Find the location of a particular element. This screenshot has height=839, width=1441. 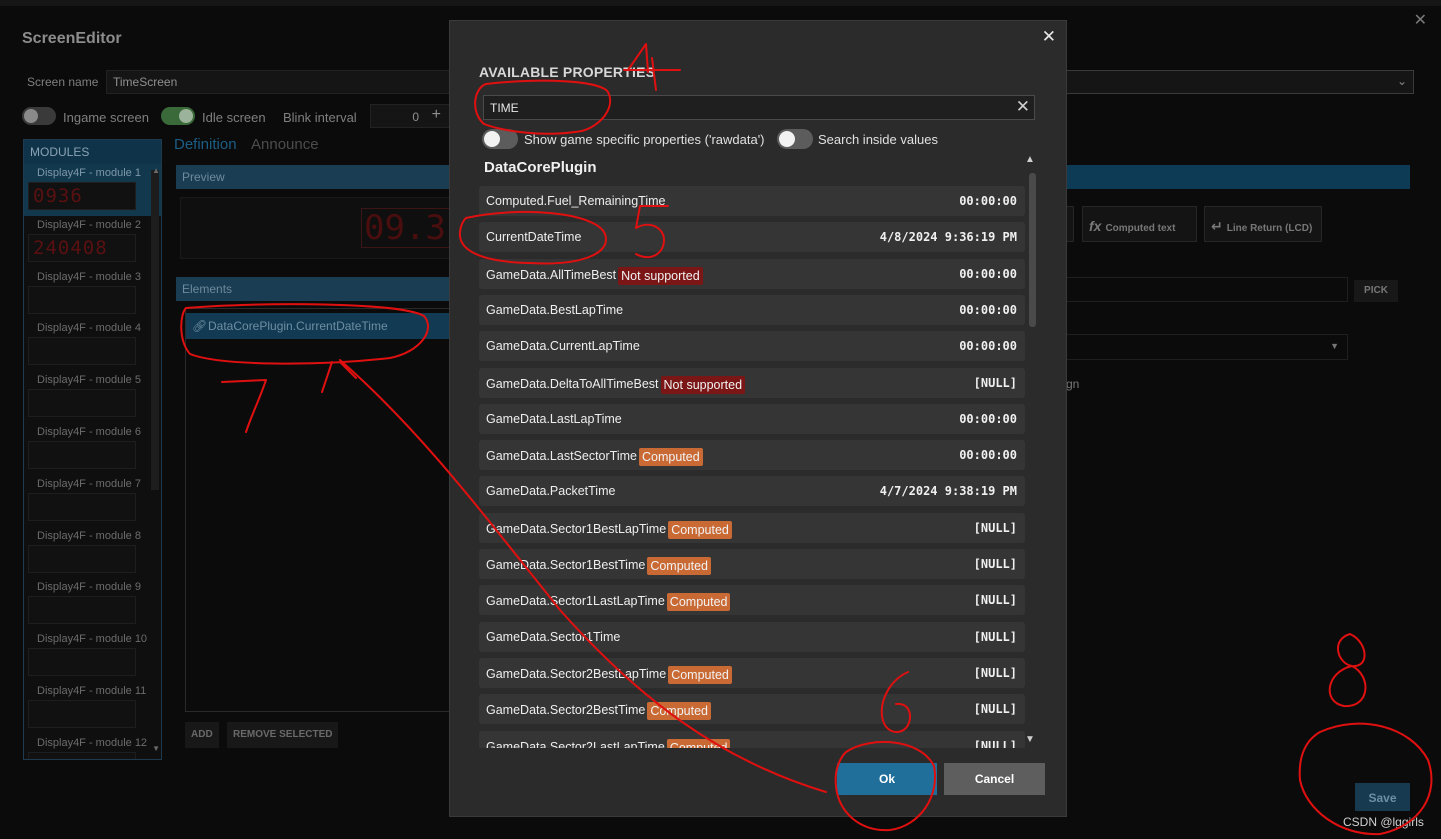

top-bar is located at coordinates (720, 3).